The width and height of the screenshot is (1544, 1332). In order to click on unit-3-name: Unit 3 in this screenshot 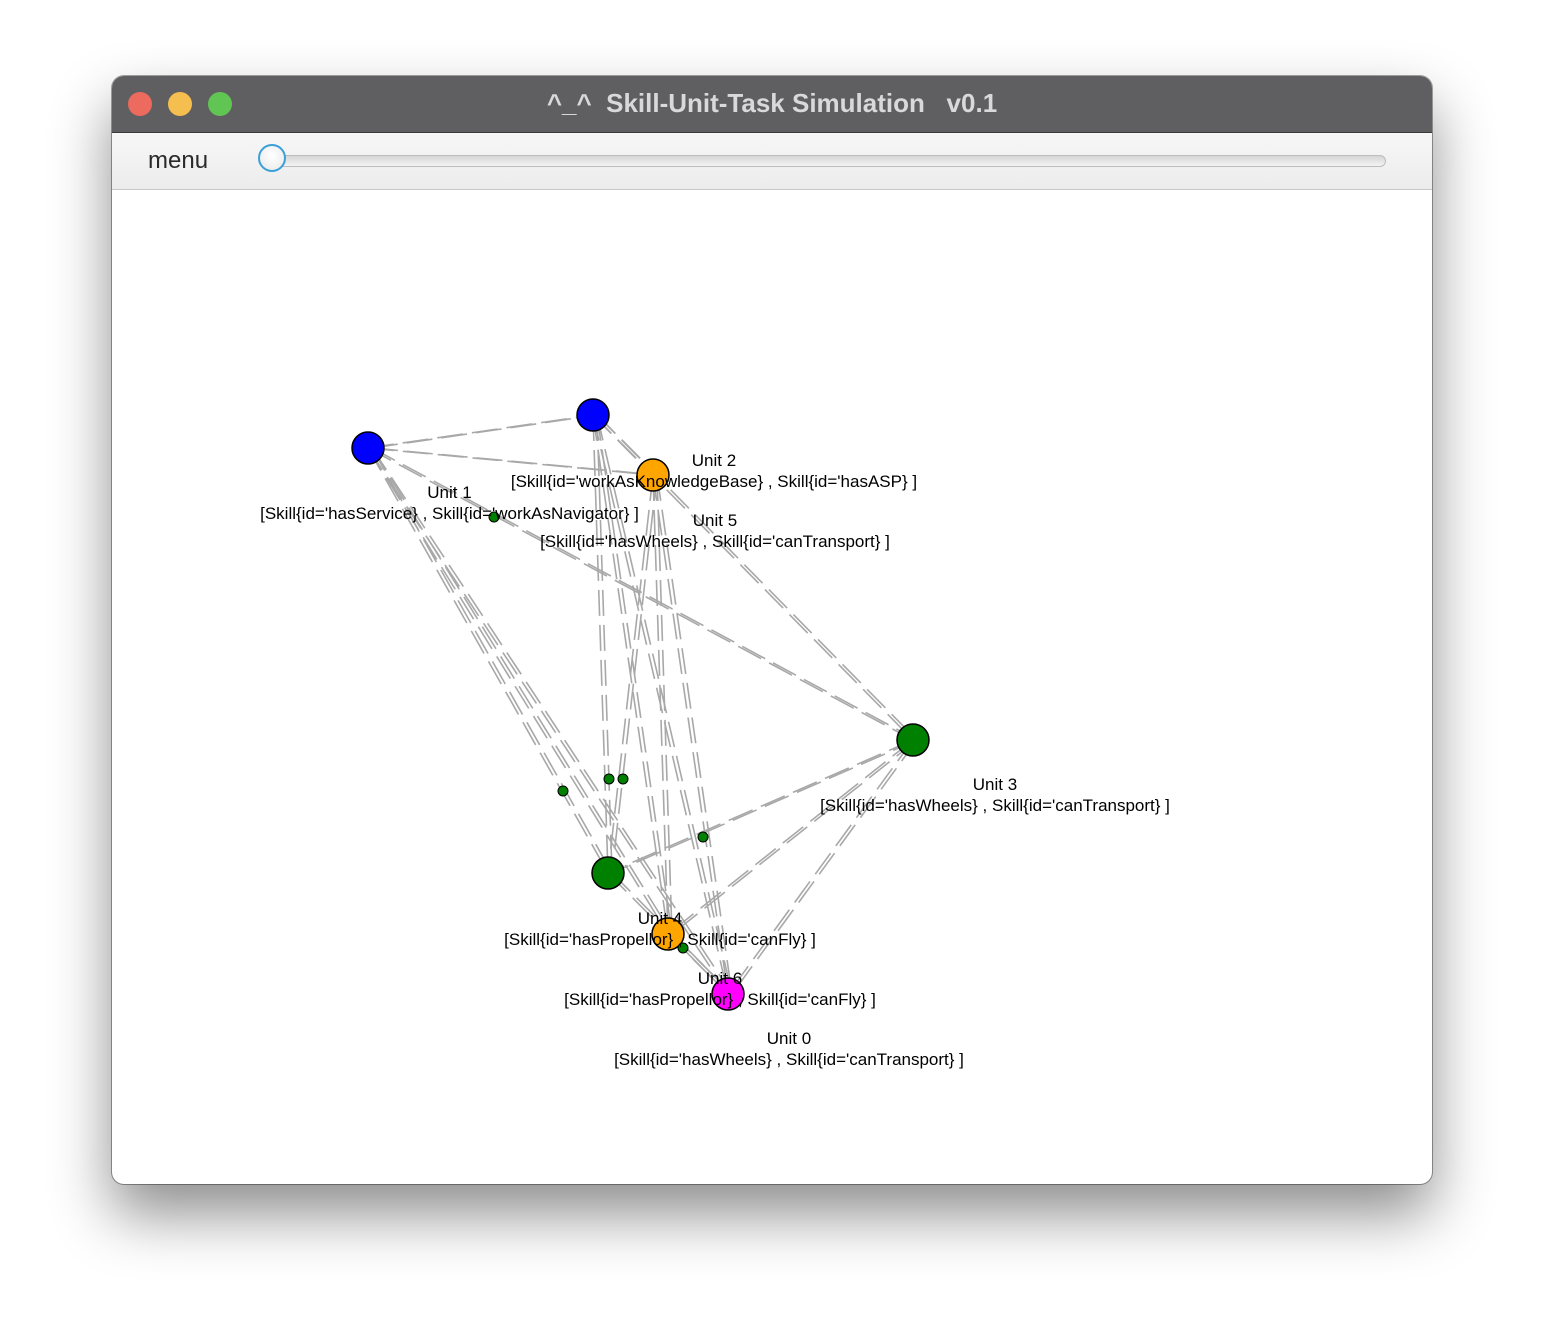, I will do `click(995, 784)`.